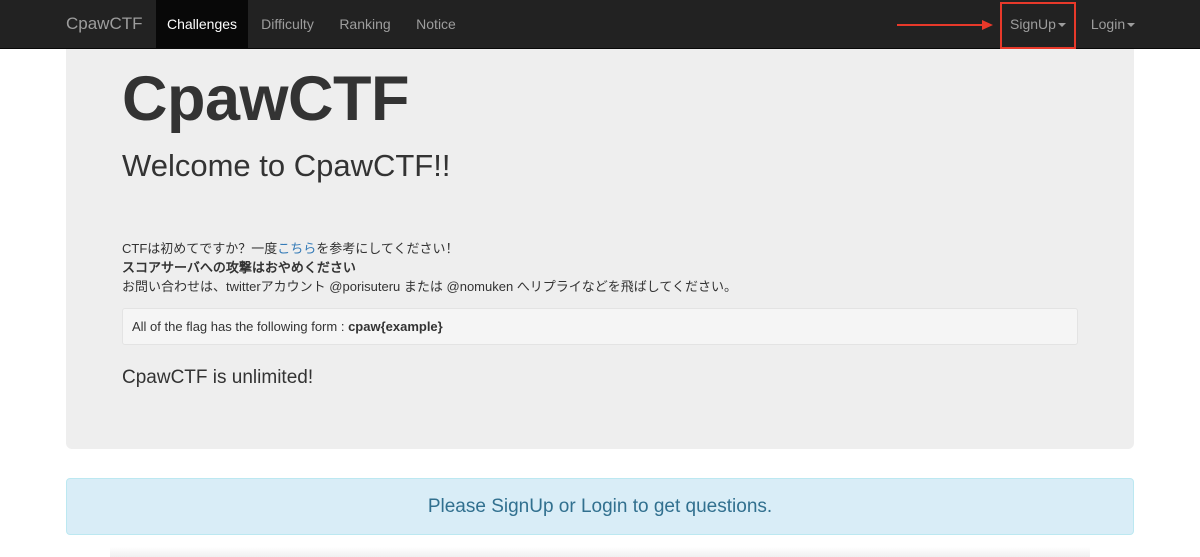 This screenshot has width=1200, height=557. I want to click on navbar-brand: CpawCTF, so click(104, 24).